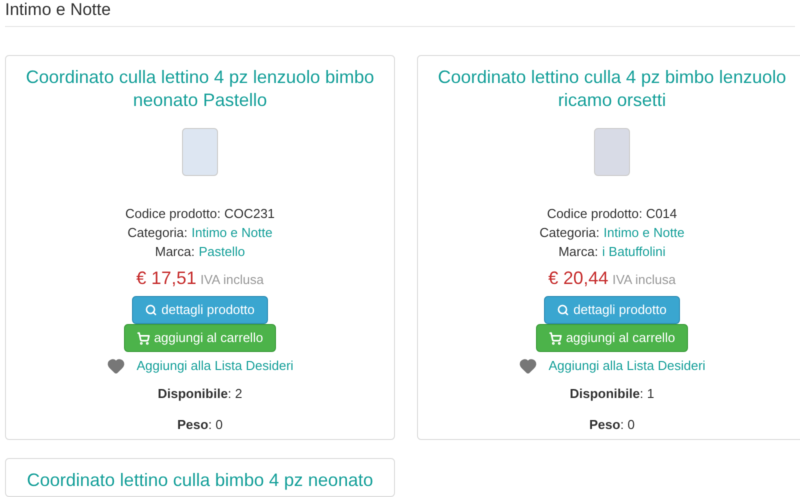  What do you see at coordinates (200, 214) in the screenshot?
I see `product-code: Codice prodotto: COC231` at bounding box center [200, 214].